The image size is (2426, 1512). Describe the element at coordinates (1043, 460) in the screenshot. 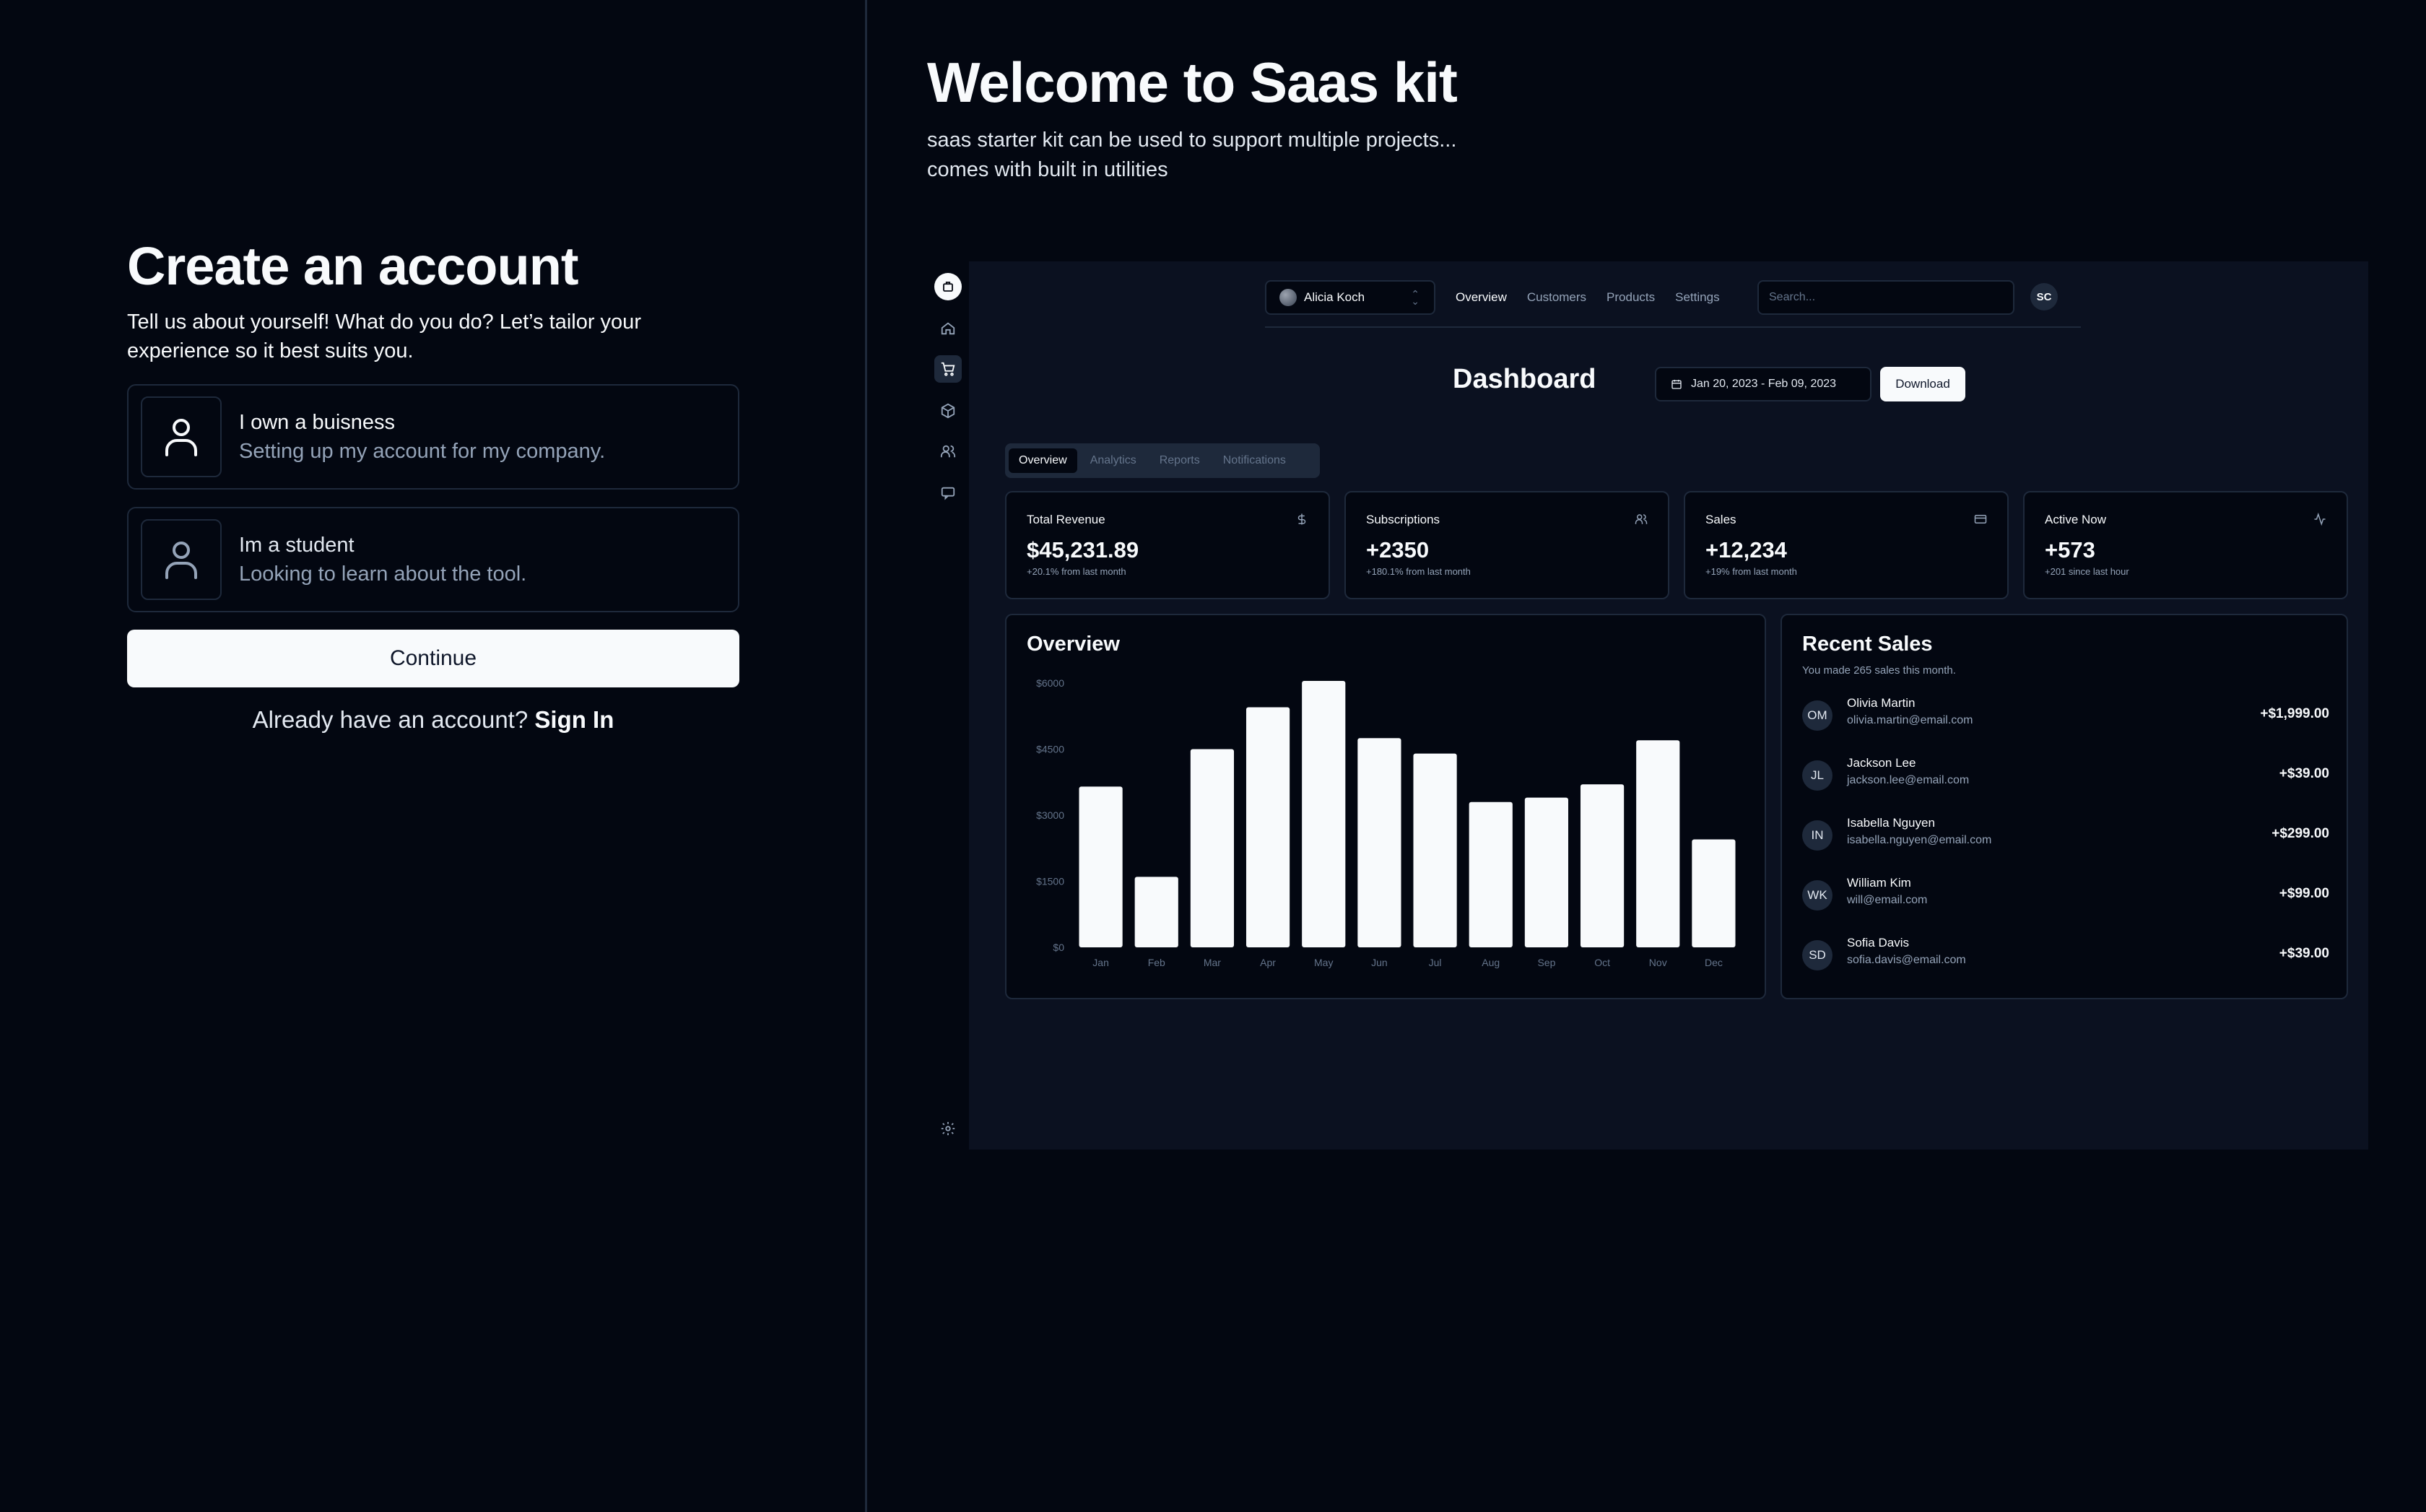

I see `tab-overview: Overview` at that location.